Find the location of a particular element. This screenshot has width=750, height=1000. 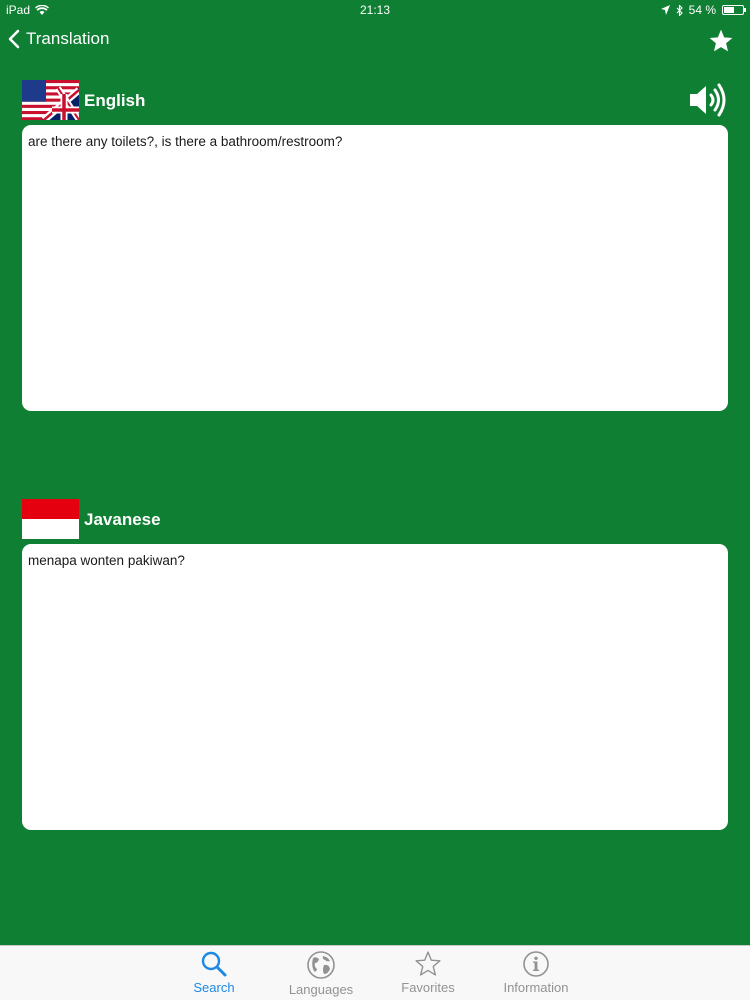

status-right: 54 % is located at coordinates (703, 10).